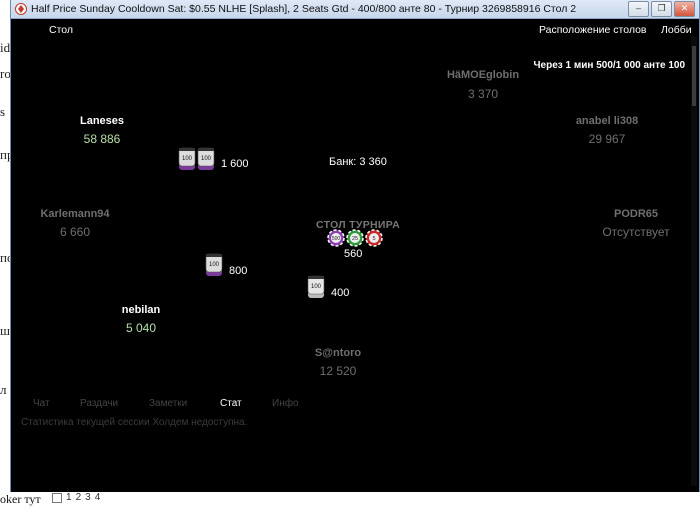 The height and width of the screenshot is (512, 700). I want to click on svg-text: 25, so click(355, 239).